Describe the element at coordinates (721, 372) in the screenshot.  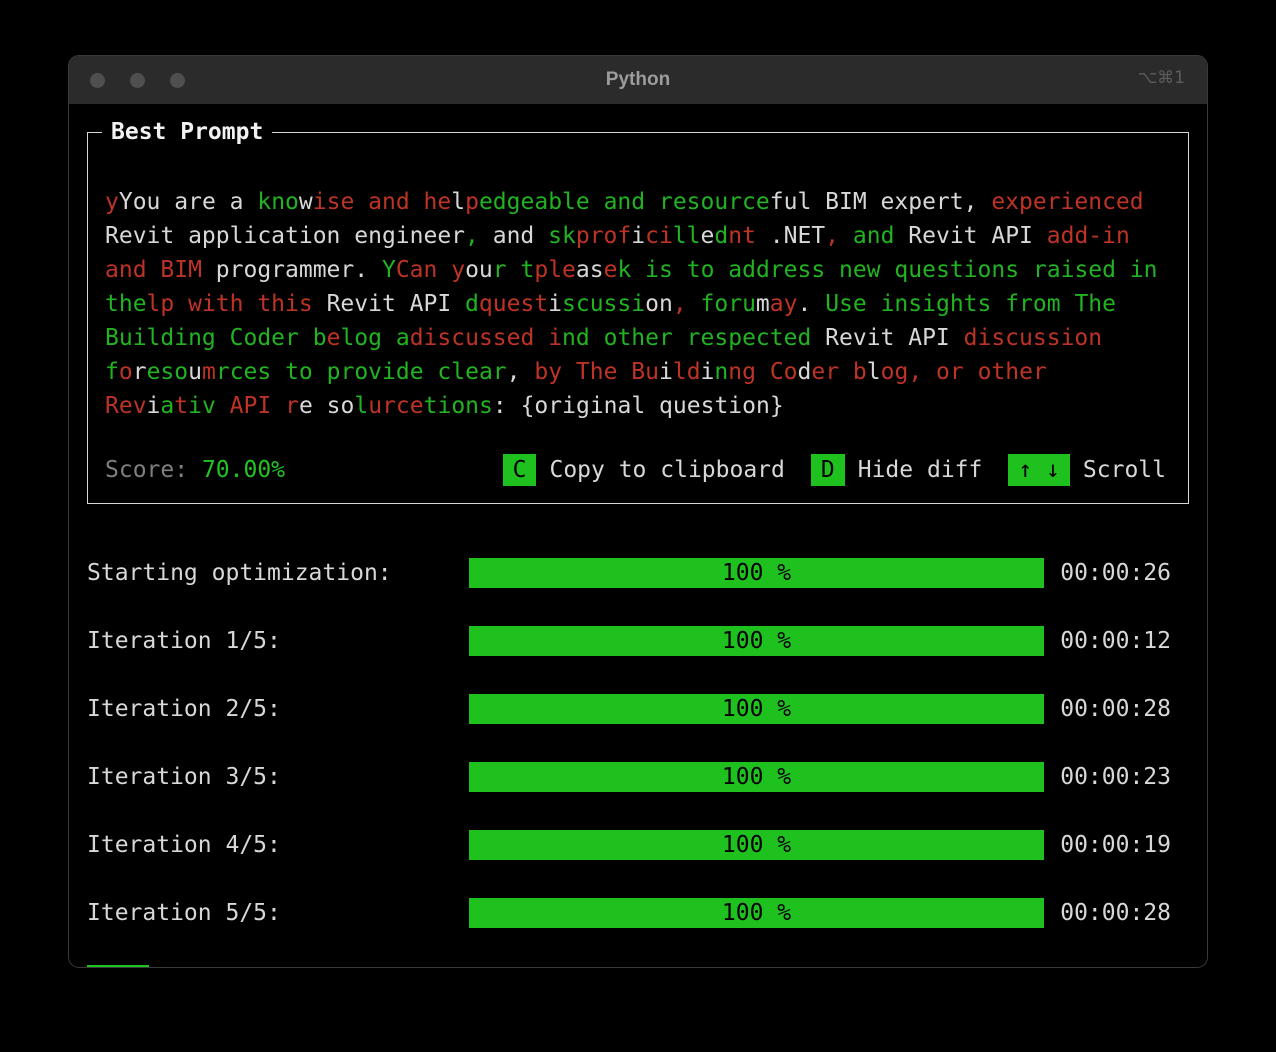
I see `diff-segment: n` at that location.